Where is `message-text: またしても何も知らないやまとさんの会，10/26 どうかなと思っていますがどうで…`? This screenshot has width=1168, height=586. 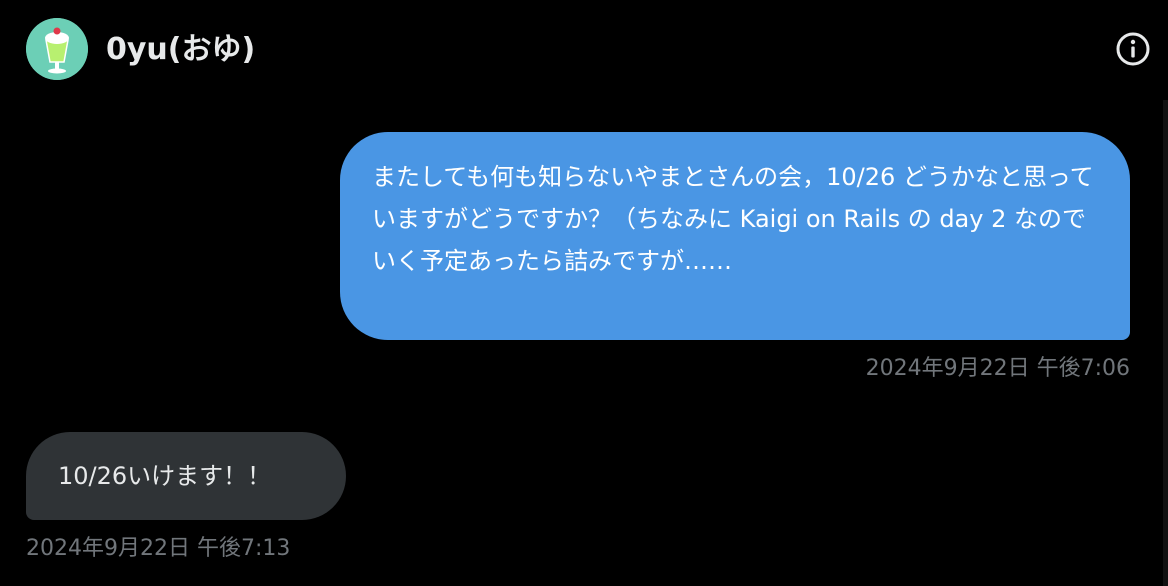
message-text: またしても何も知らないやまとさんの会，10/26 どうかなと思っていますがどうで… is located at coordinates (733, 219).